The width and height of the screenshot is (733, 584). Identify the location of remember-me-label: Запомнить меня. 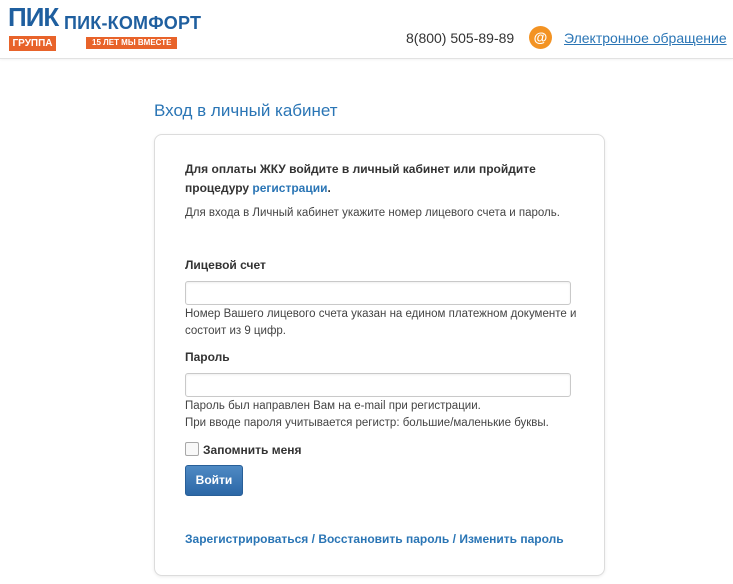
(252, 450).